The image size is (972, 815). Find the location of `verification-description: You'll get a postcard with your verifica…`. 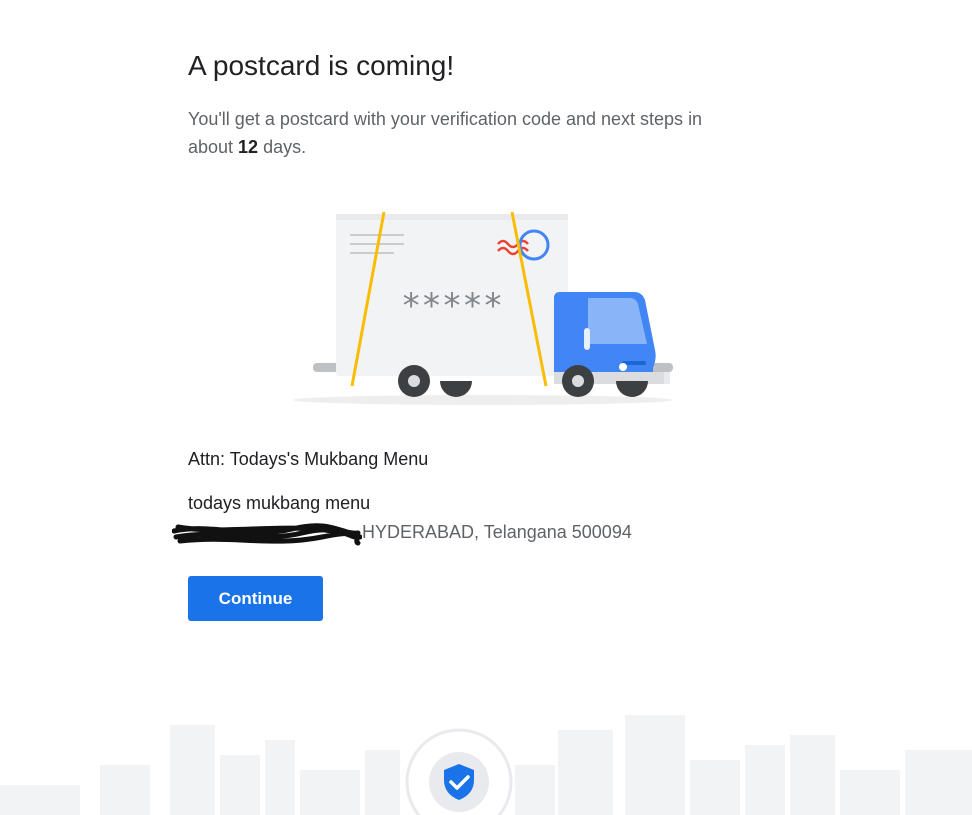

verification-description: You'll get a postcard with your verifica… is located at coordinates (448, 133).